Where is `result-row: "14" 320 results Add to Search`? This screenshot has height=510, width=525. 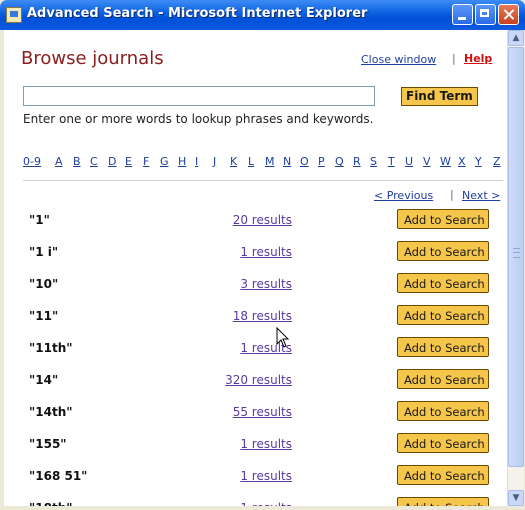 result-row: "14" 320 results Add to Search is located at coordinates (255, 378).